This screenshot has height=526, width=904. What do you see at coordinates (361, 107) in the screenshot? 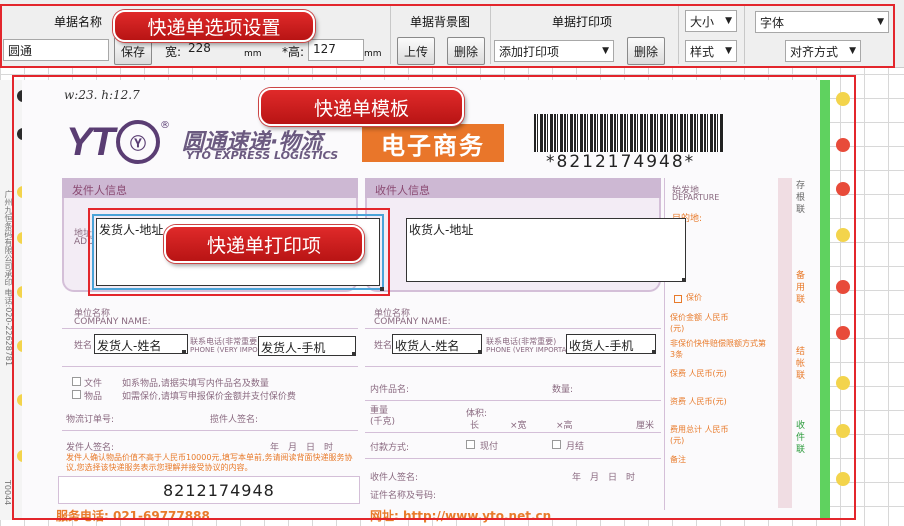
I see `template-callout: 快递单模板` at bounding box center [361, 107].